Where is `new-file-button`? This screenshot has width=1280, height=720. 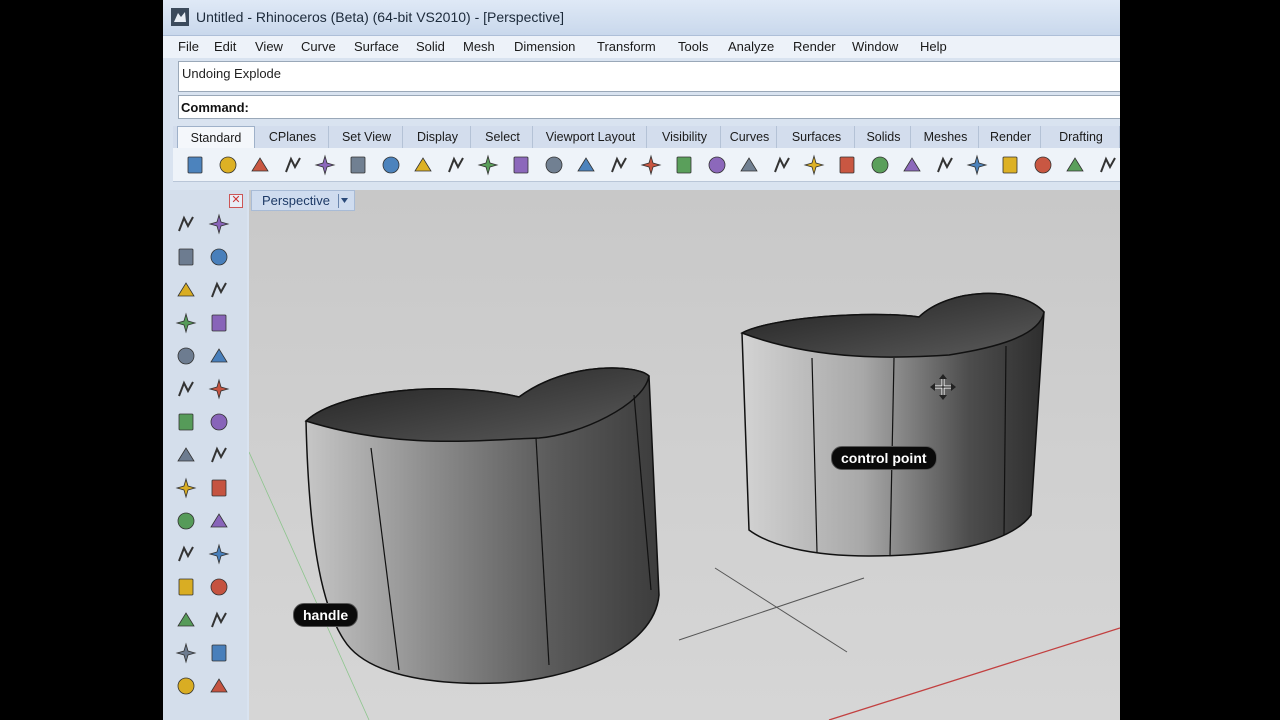
new-file-button is located at coordinates (195, 165).